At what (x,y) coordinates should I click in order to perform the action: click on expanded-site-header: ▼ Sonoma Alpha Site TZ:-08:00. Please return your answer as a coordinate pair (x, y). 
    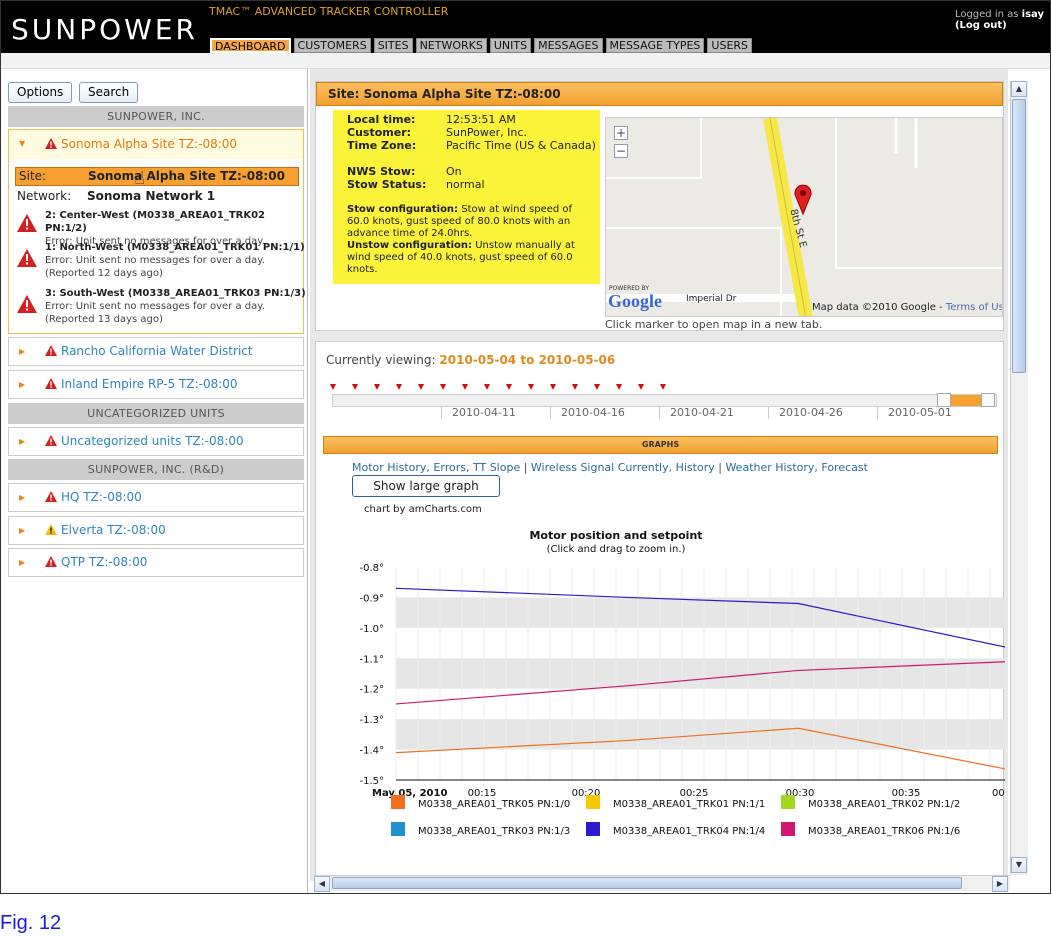
    Looking at the image, I should click on (156, 144).